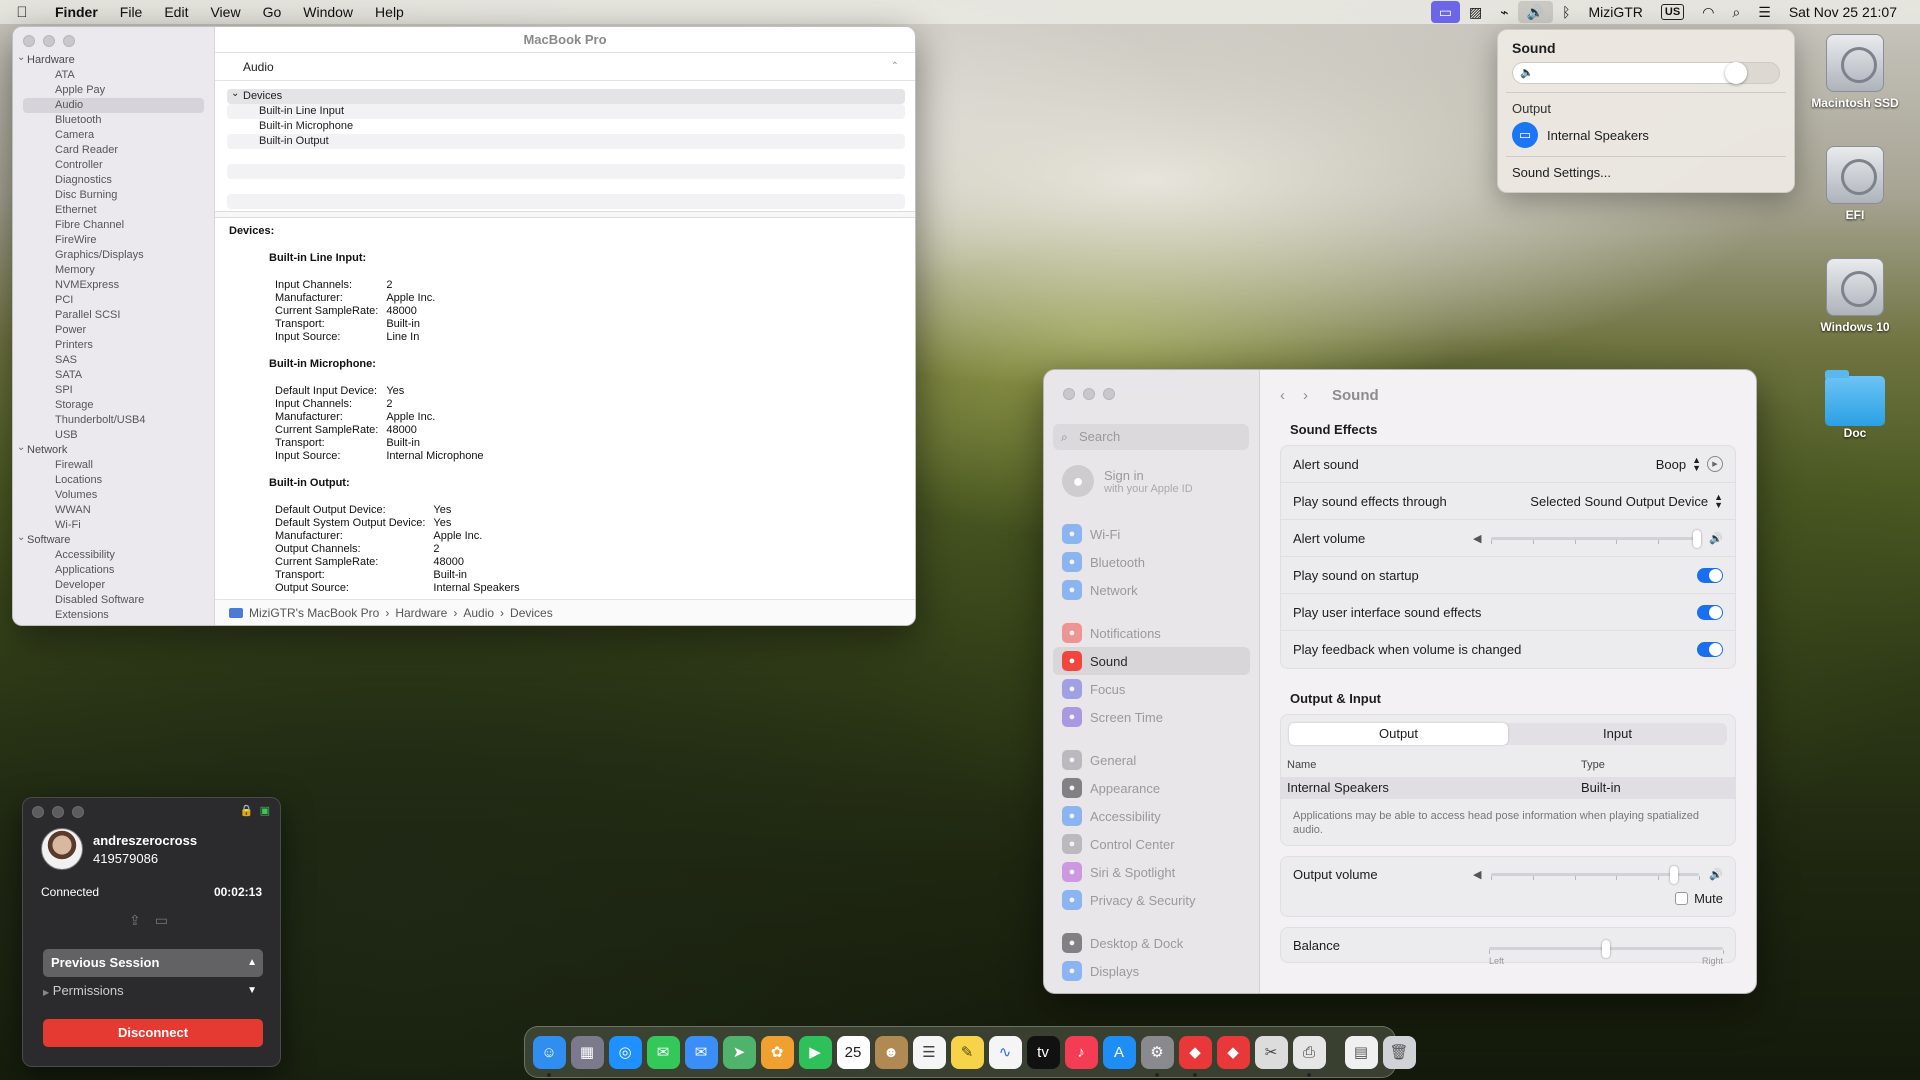  Describe the element at coordinates (113, 105) in the screenshot. I see `tree-item: Audio` at that location.